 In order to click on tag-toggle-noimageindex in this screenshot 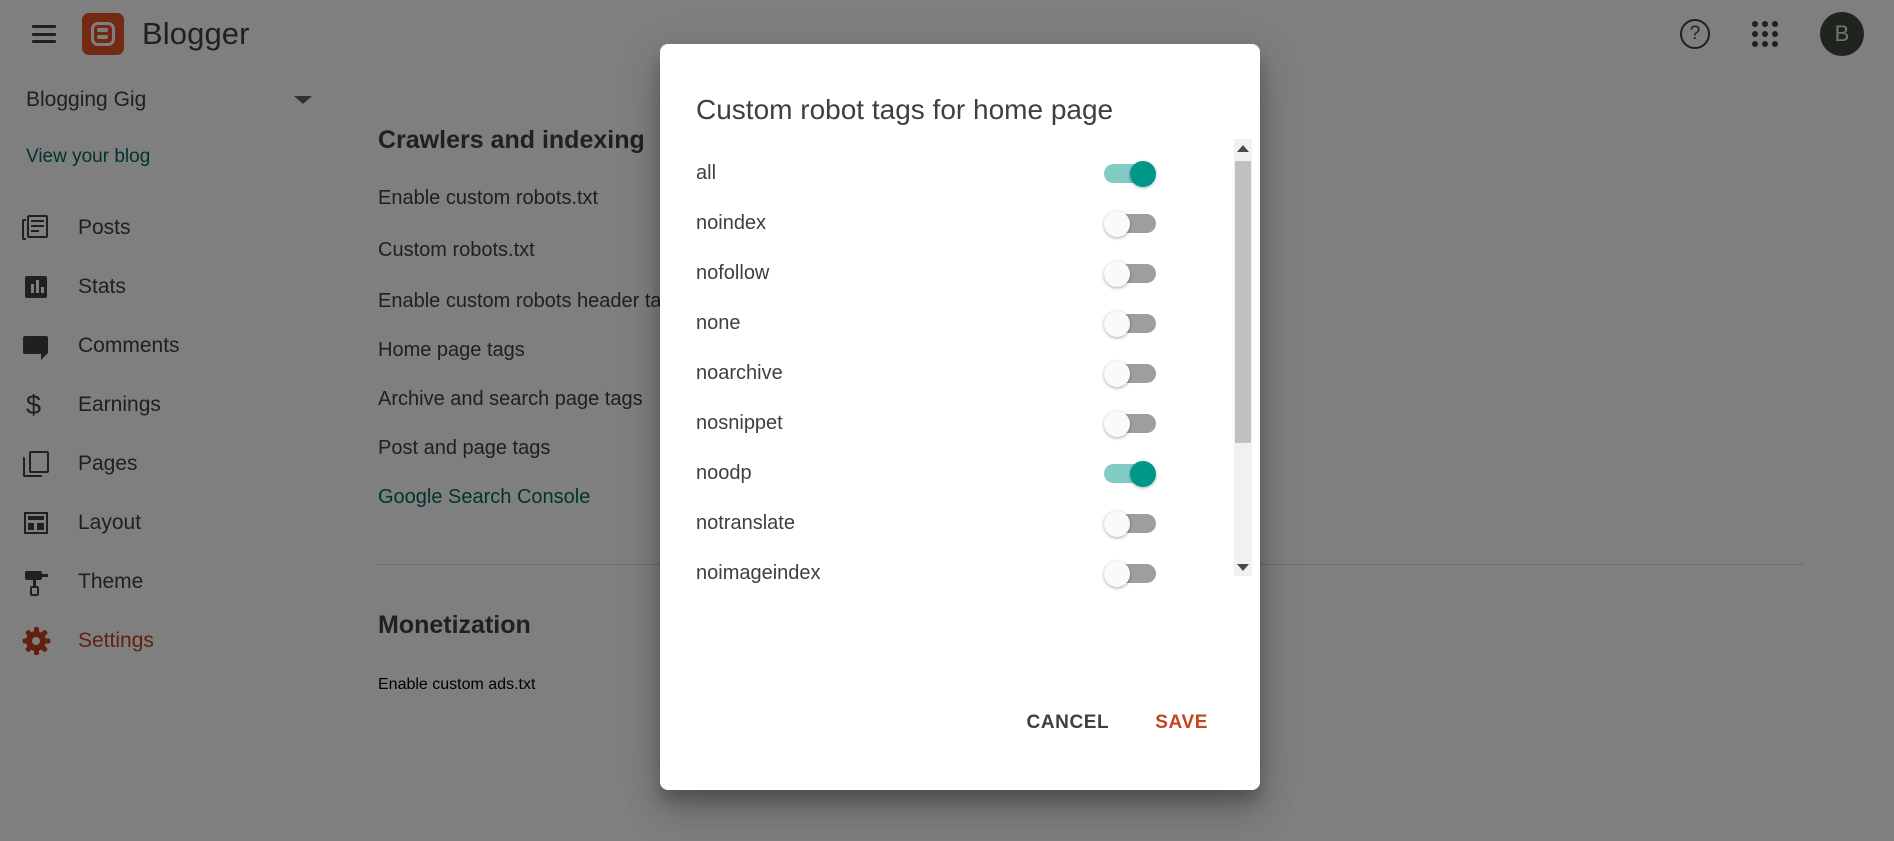, I will do `click(1130, 574)`.